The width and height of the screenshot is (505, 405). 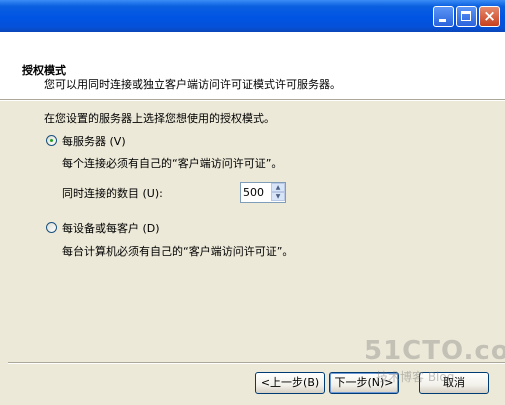 What do you see at coordinates (290, 383) in the screenshot?
I see `back-button: <上一步(B)` at bounding box center [290, 383].